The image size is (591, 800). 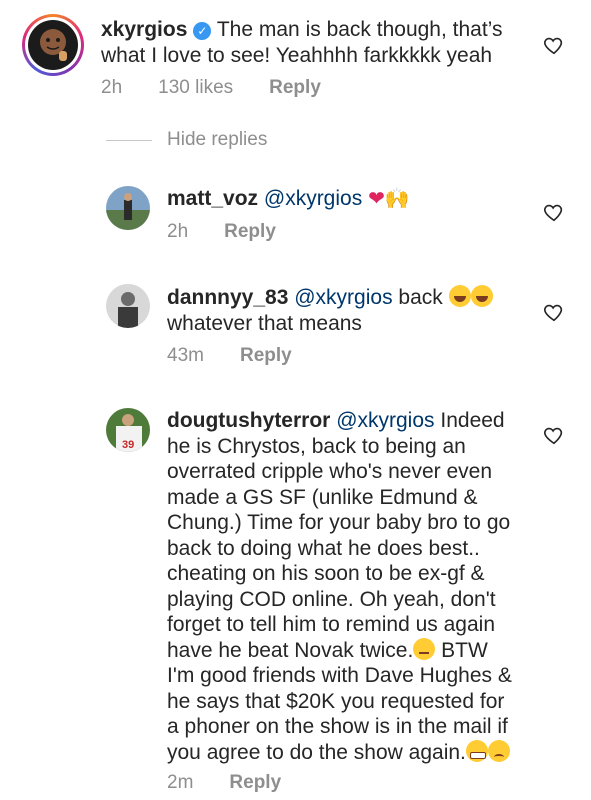 I want to click on reply-username: dannnyy_83, so click(x=227, y=297).